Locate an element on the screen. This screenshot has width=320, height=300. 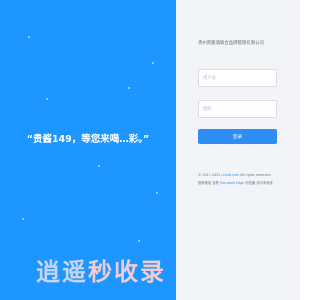
copyright-prefix: © 2017-2025 is located at coordinates (210, 175).